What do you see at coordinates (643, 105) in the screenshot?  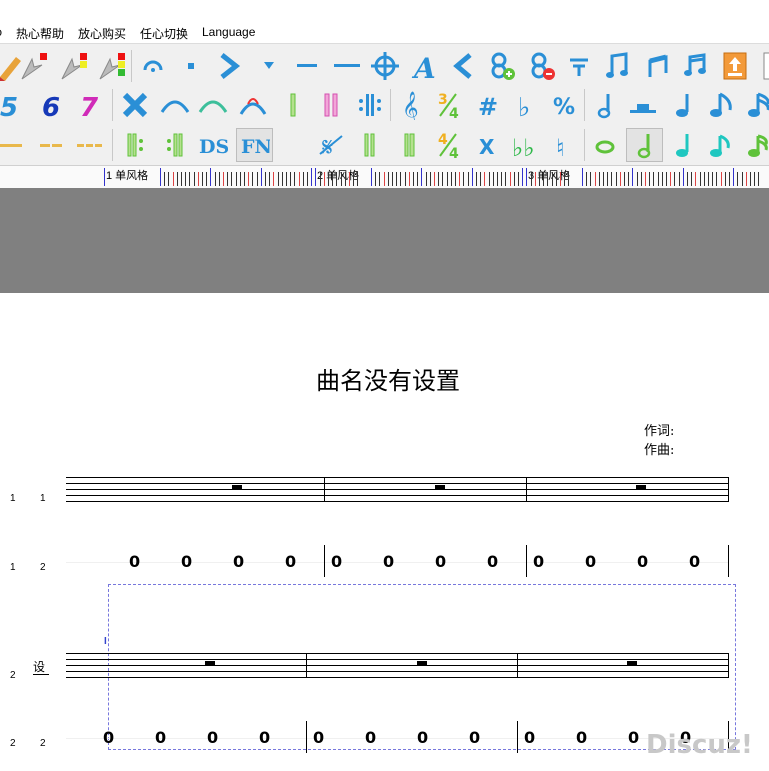 I see `rest-bar-icon` at bounding box center [643, 105].